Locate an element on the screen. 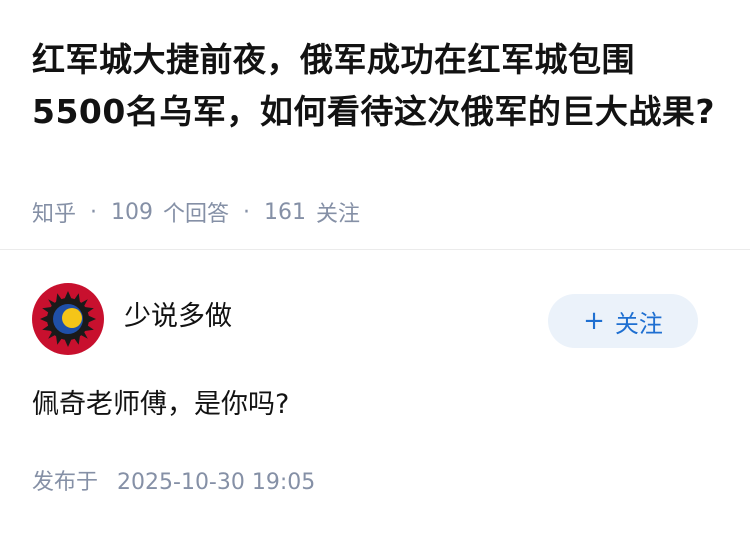 This screenshot has height=534, width=750. answer-publish-time: 发布于 2025-10-30 19:05 is located at coordinates (173, 483).